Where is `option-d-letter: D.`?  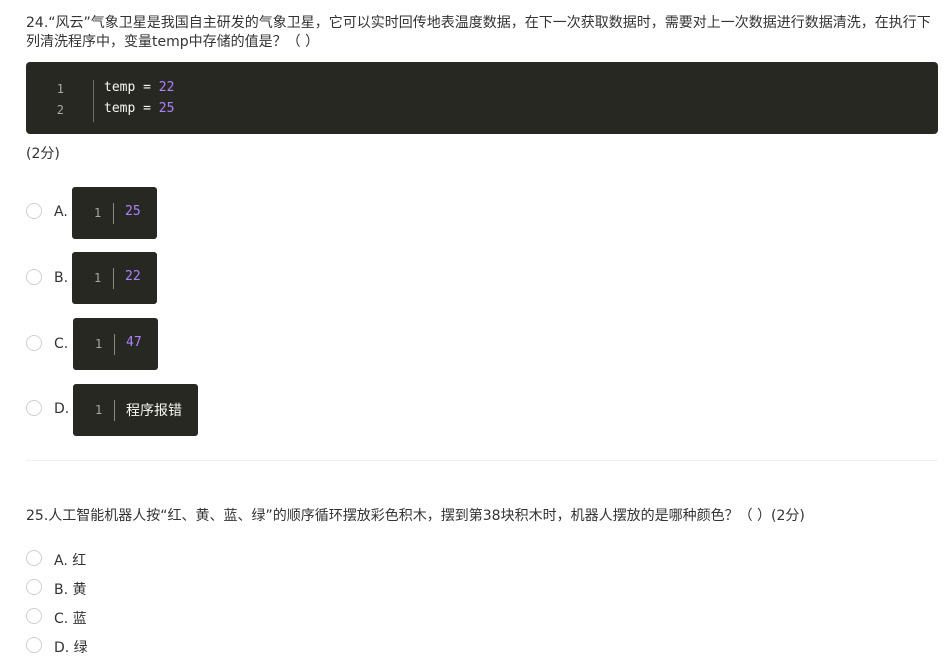 option-d-letter: D. is located at coordinates (62, 409).